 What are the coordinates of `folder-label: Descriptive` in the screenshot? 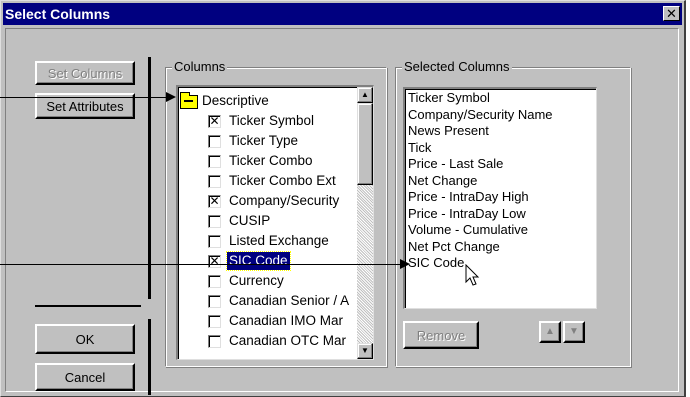 It's located at (235, 100).